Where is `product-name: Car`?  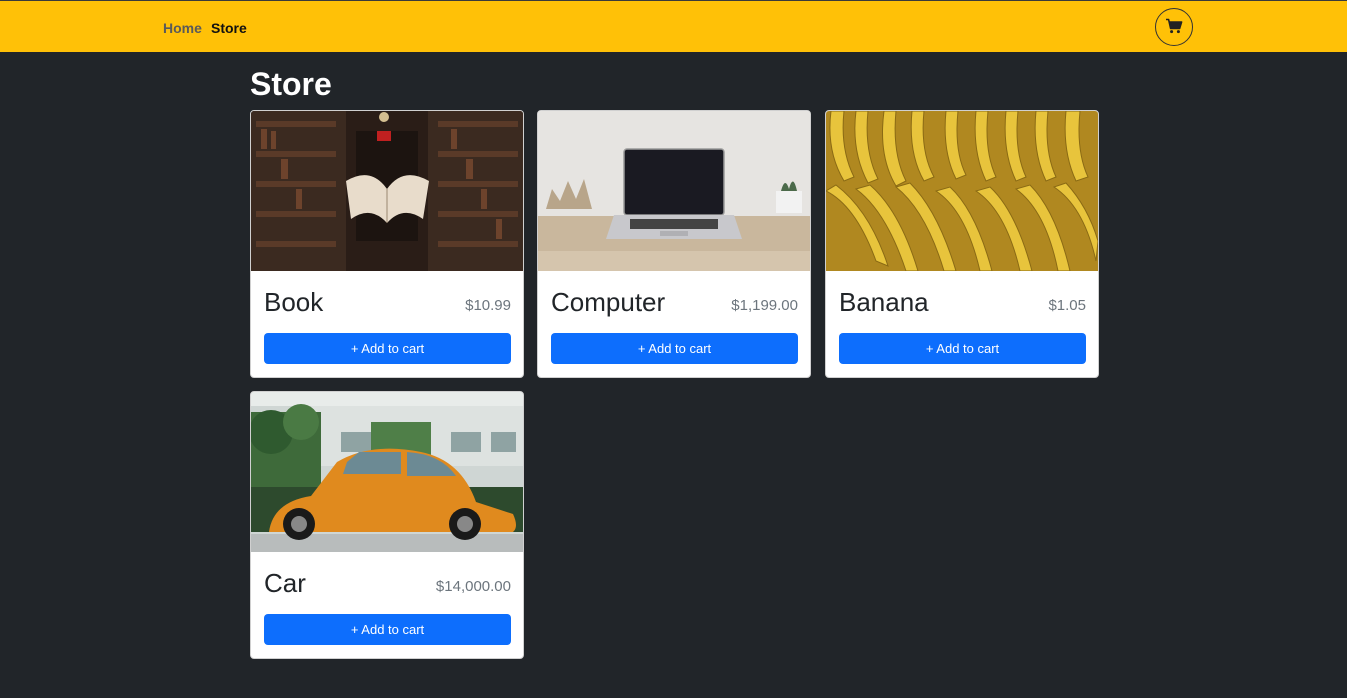 product-name: Car is located at coordinates (285, 583).